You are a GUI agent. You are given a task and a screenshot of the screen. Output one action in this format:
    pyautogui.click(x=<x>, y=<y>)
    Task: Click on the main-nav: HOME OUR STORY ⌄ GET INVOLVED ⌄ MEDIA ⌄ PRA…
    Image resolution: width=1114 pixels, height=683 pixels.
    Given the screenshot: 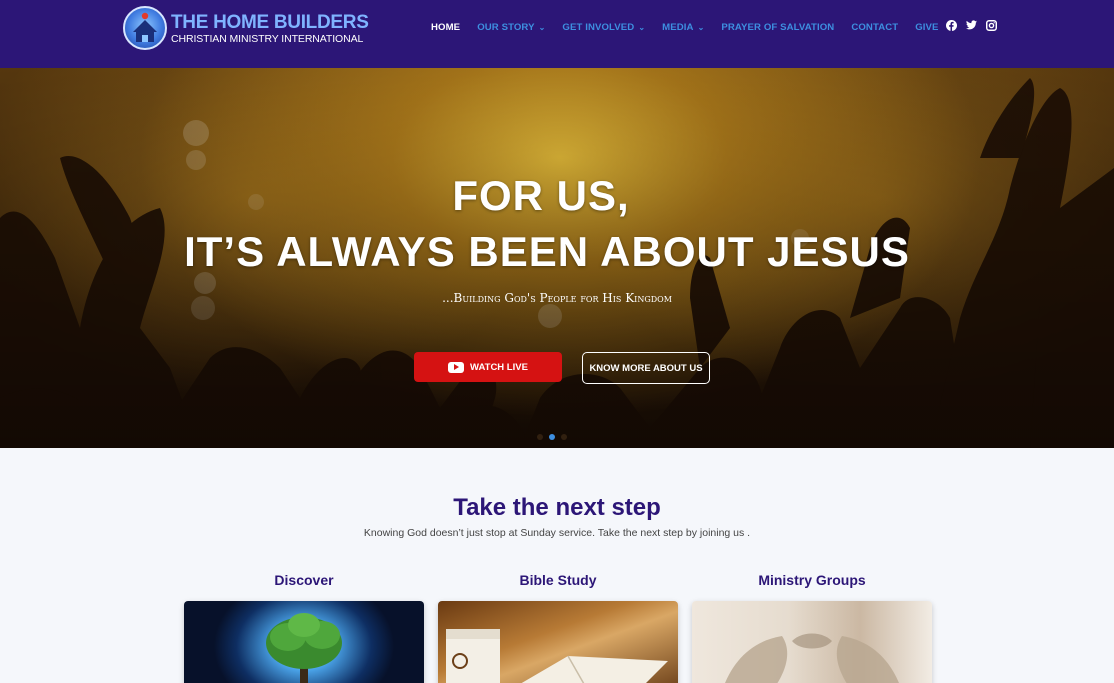 What is the action you would take?
    pyautogui.click(x=693, y=27)
    